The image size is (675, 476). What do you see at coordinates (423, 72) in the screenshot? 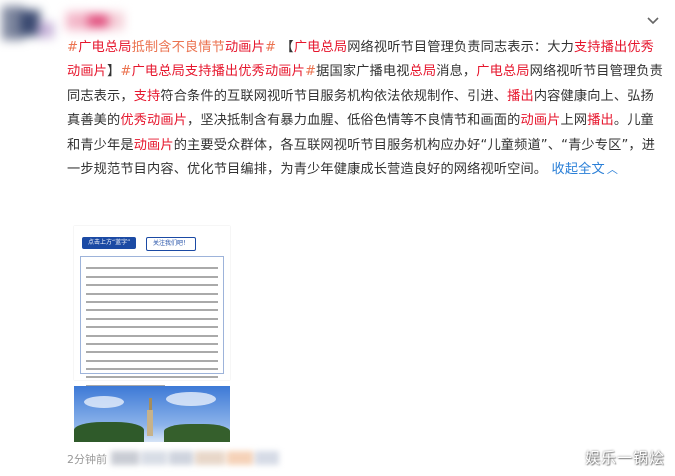
I see `highlight-text: 总局` at bounding box center [423, 72].